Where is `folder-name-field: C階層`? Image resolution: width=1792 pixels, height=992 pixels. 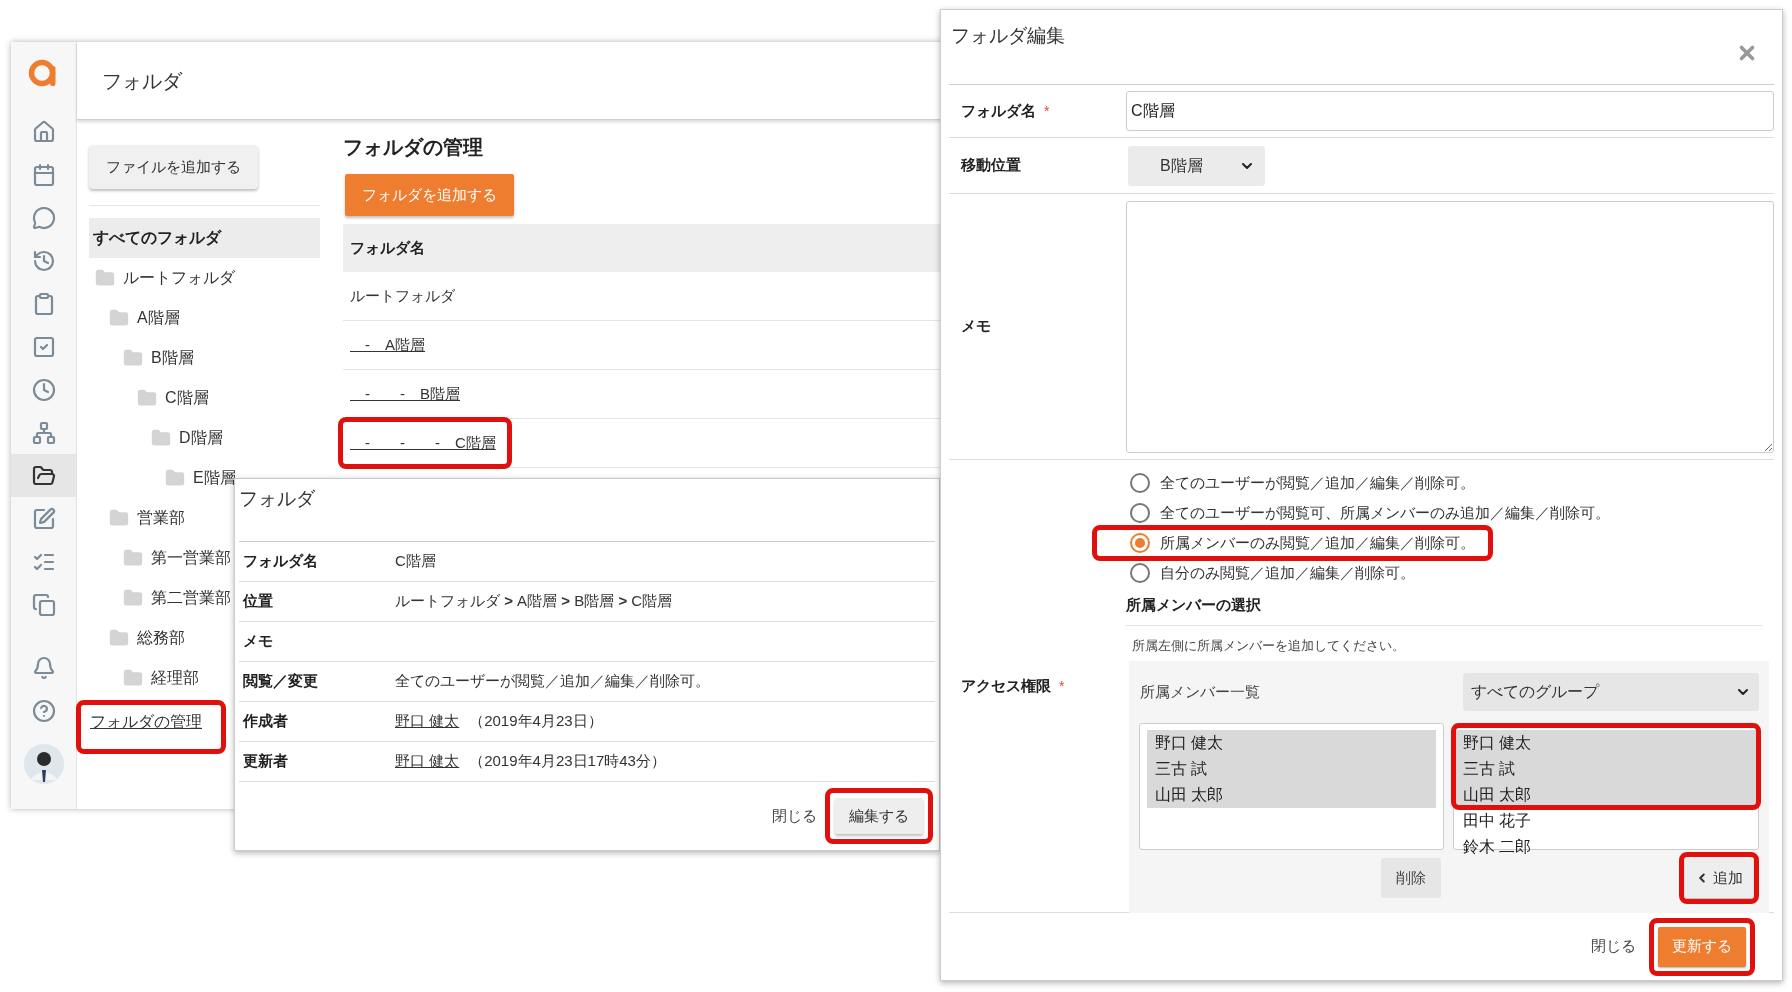
folder-name-field: C階層 is located at coordinates (1450, 111).